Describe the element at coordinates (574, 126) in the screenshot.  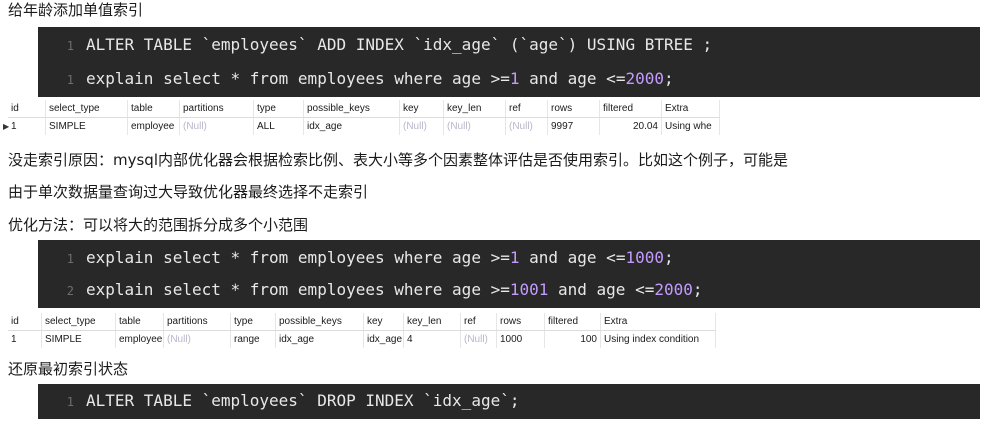
I see `cell-rows: 9997` at that location.